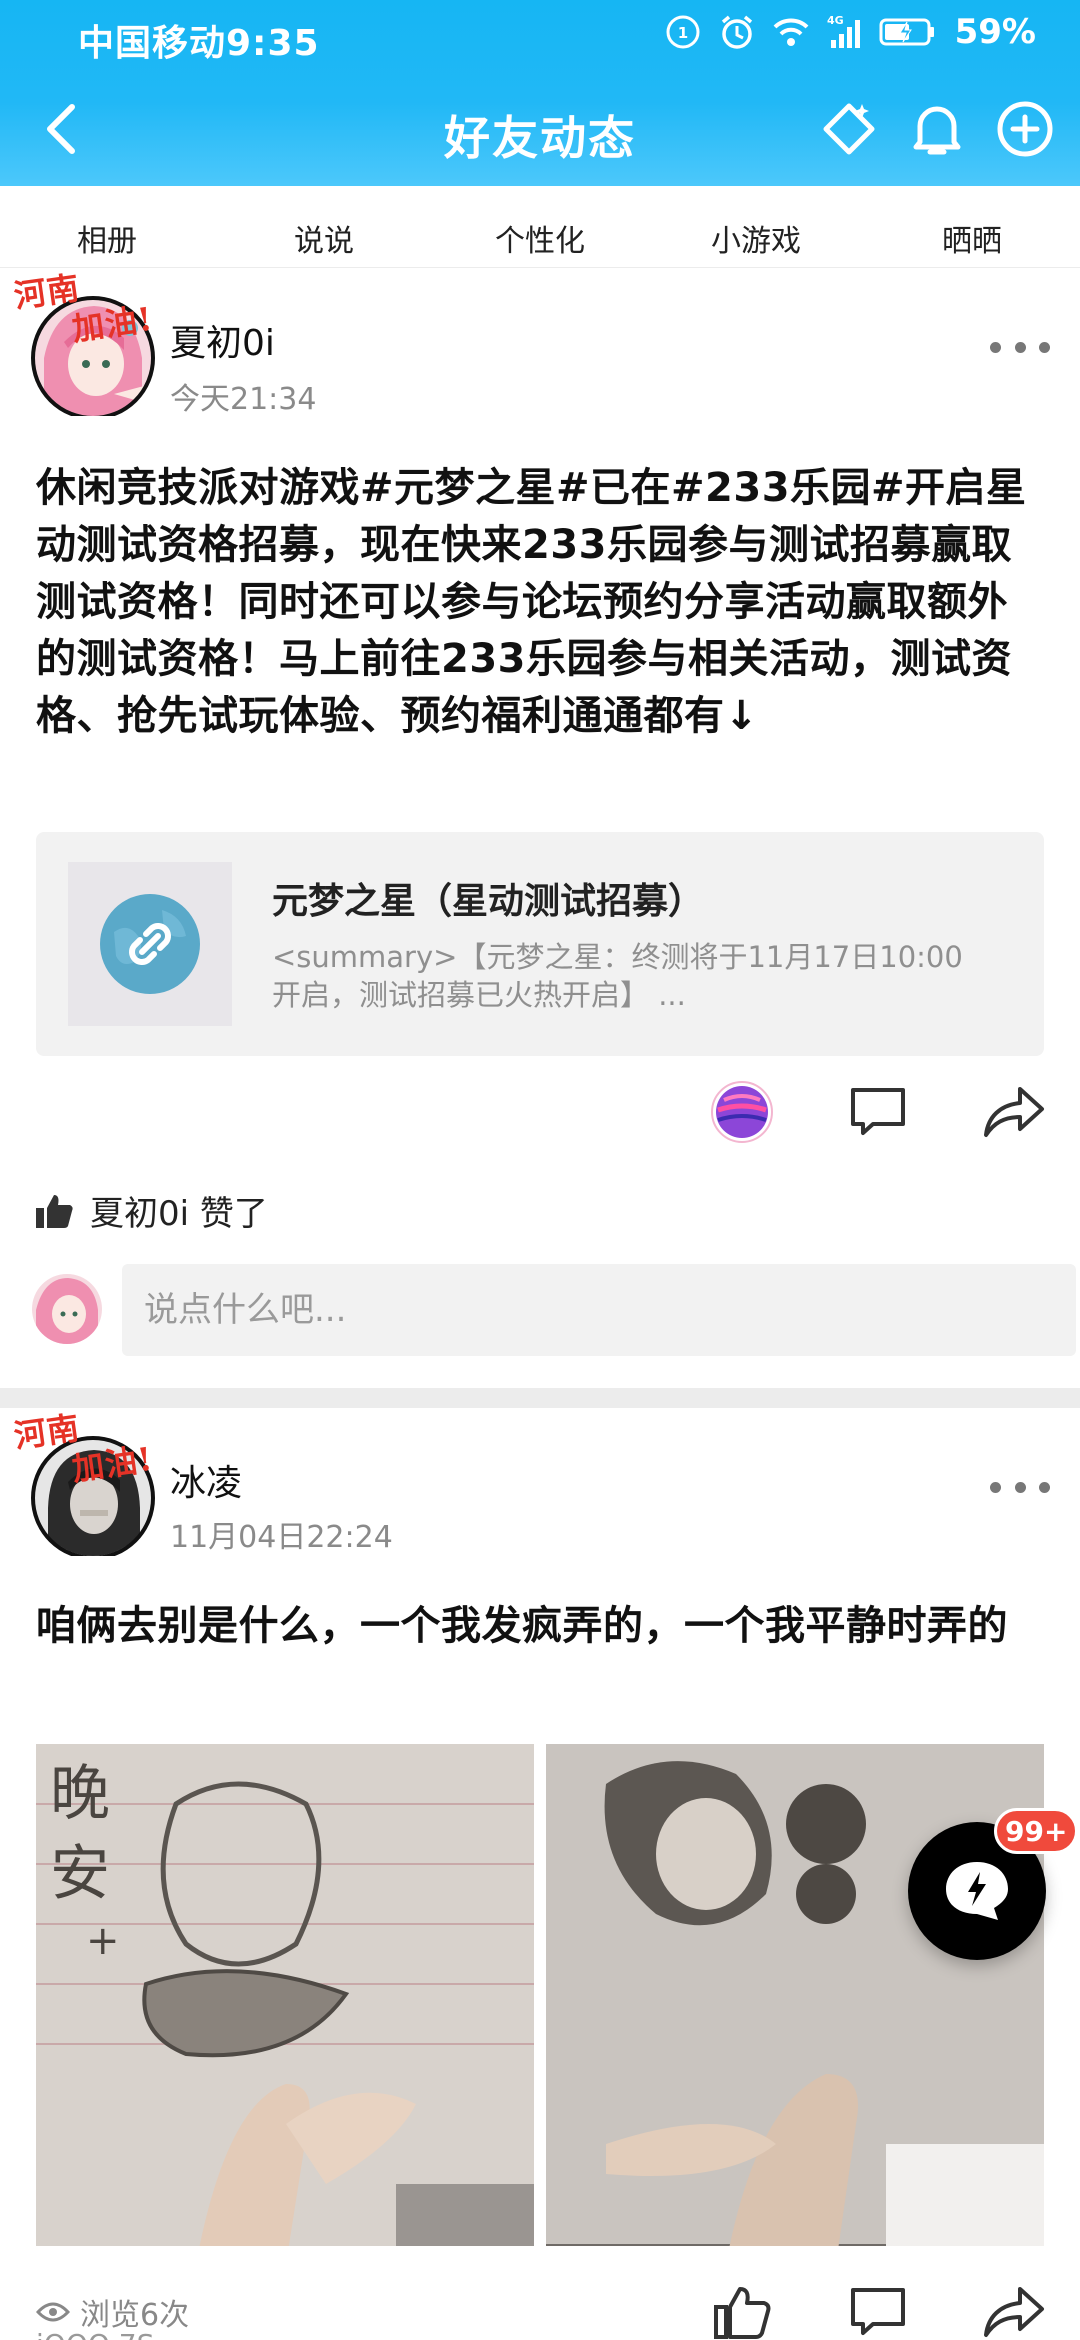 The width and height of the screenshot is (1080, 2340). Describe the element at coordinates (324, 238) in the screenshot. I see `shortcut-shuoshuo: 说说` at that location.